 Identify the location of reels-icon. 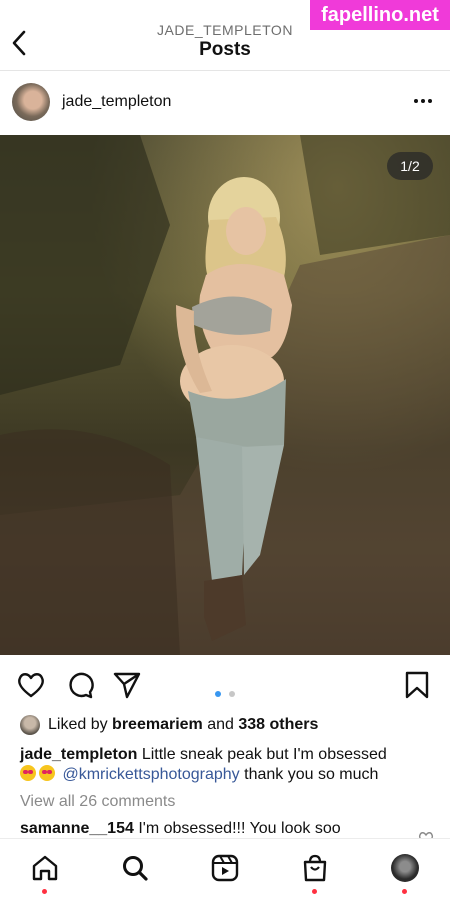
(225, 868).